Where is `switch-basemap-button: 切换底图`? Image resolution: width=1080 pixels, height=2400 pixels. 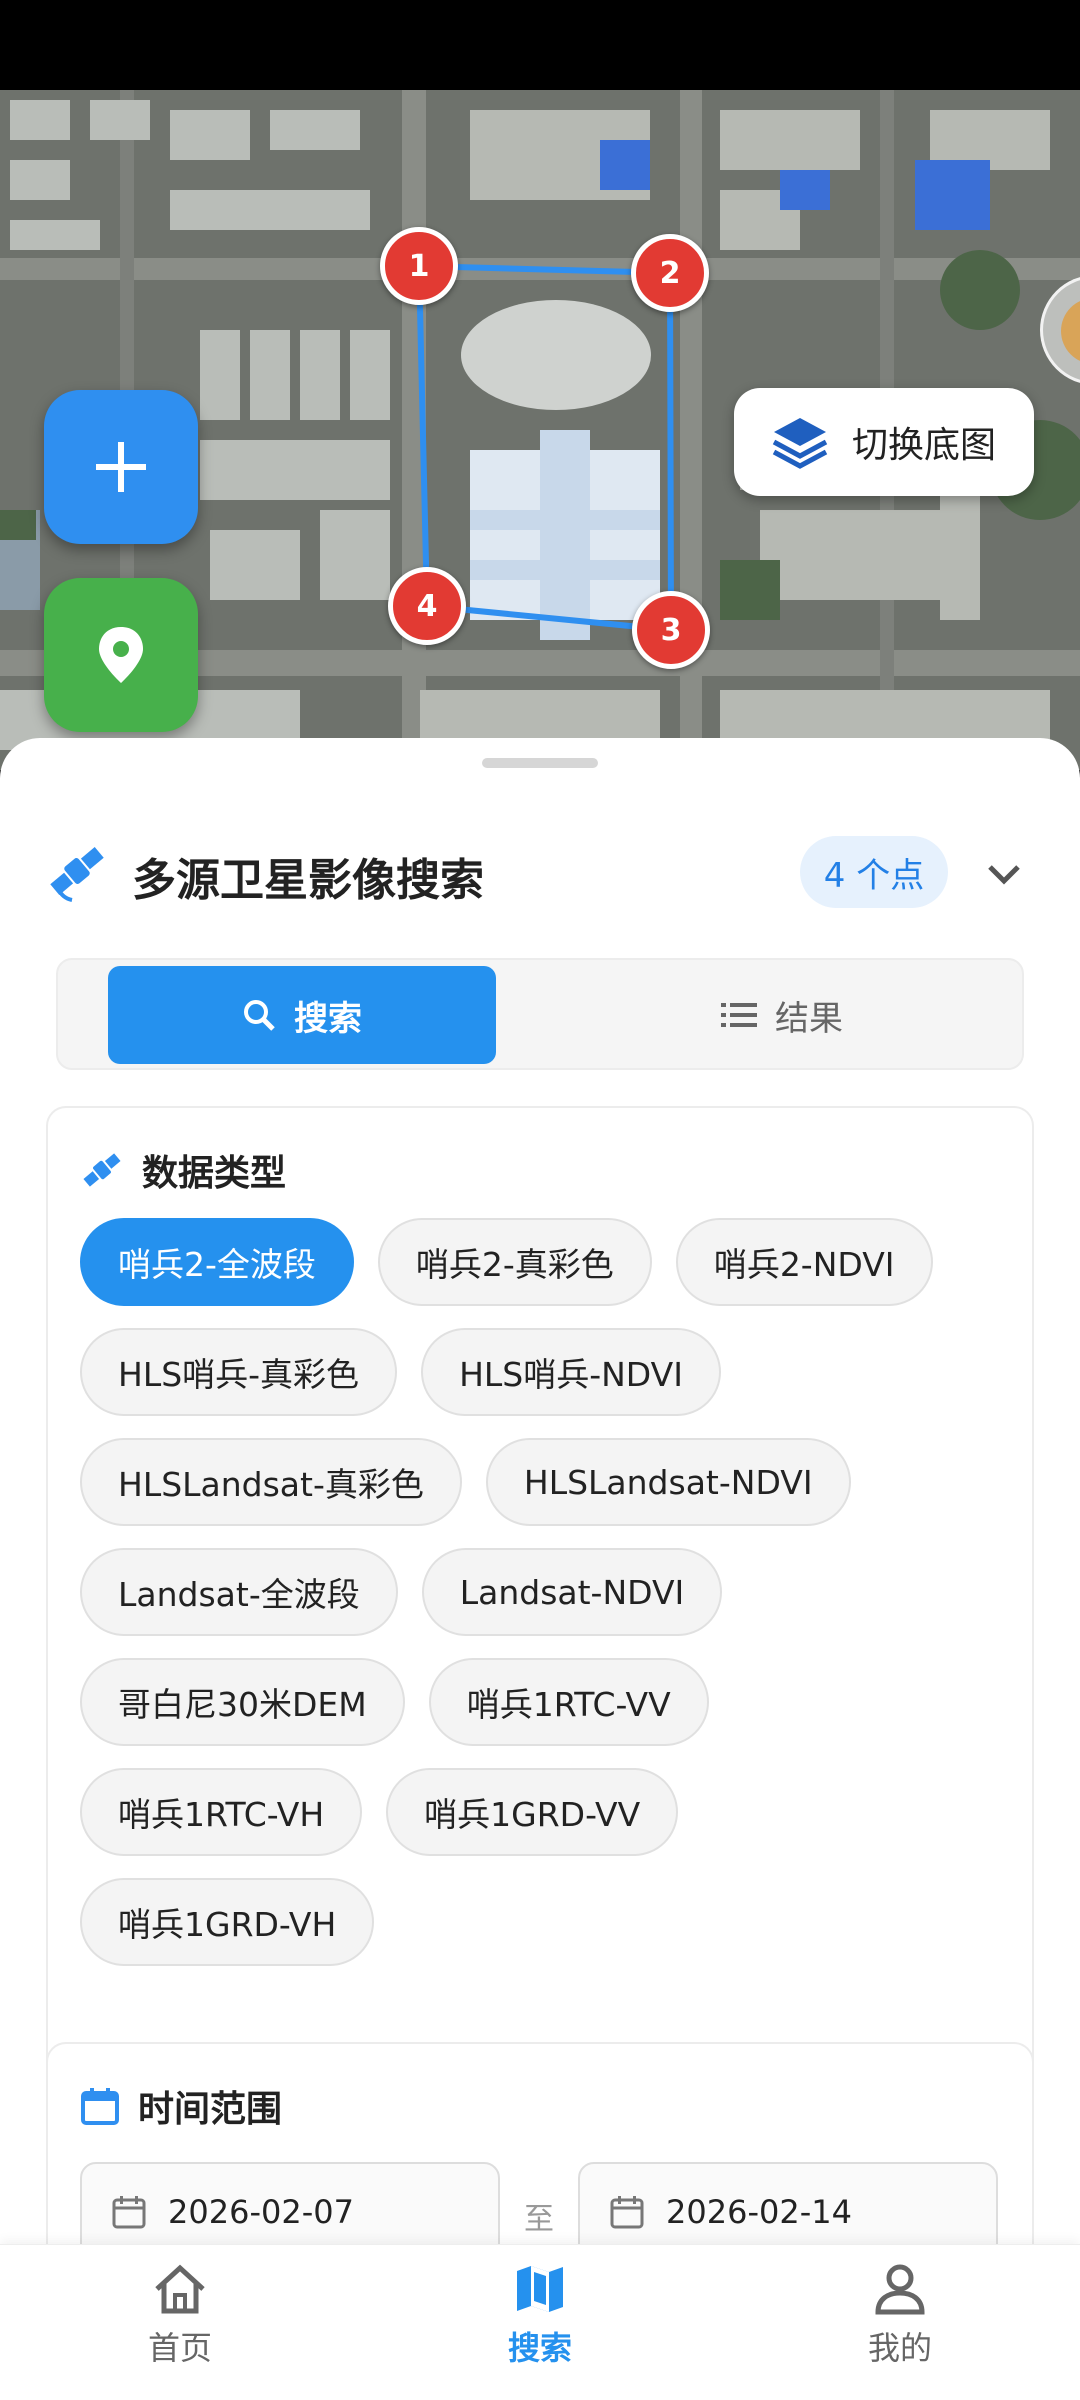 switch-basemap-button: 切换底图 is located at coordinates (884, 442).